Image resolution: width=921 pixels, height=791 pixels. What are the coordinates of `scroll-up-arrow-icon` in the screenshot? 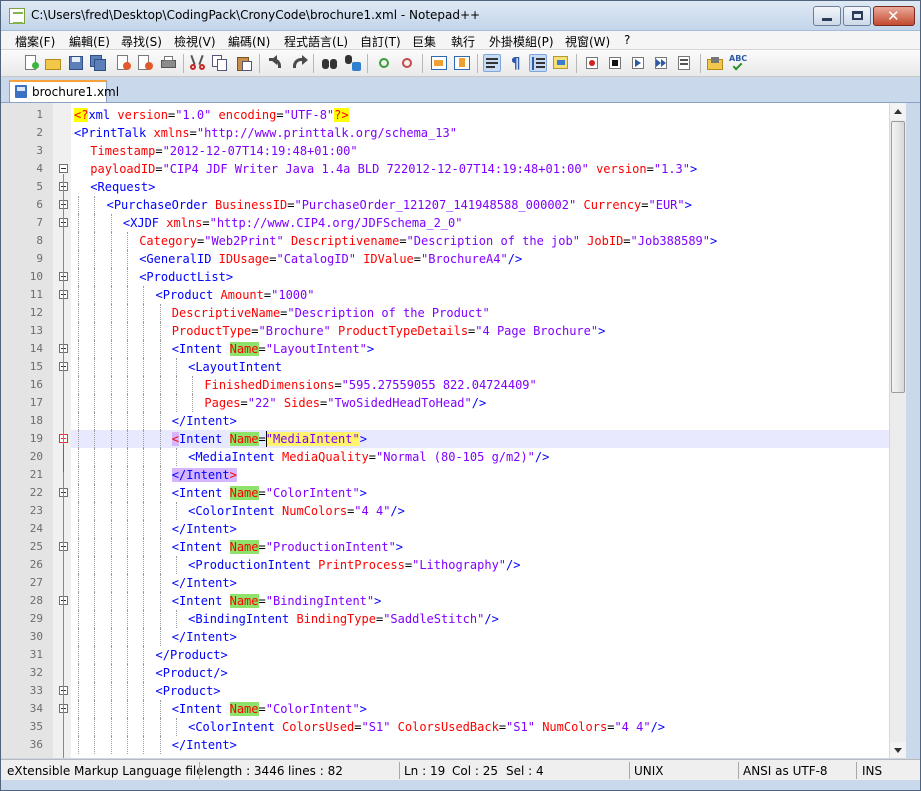 It's located at (898, 111).